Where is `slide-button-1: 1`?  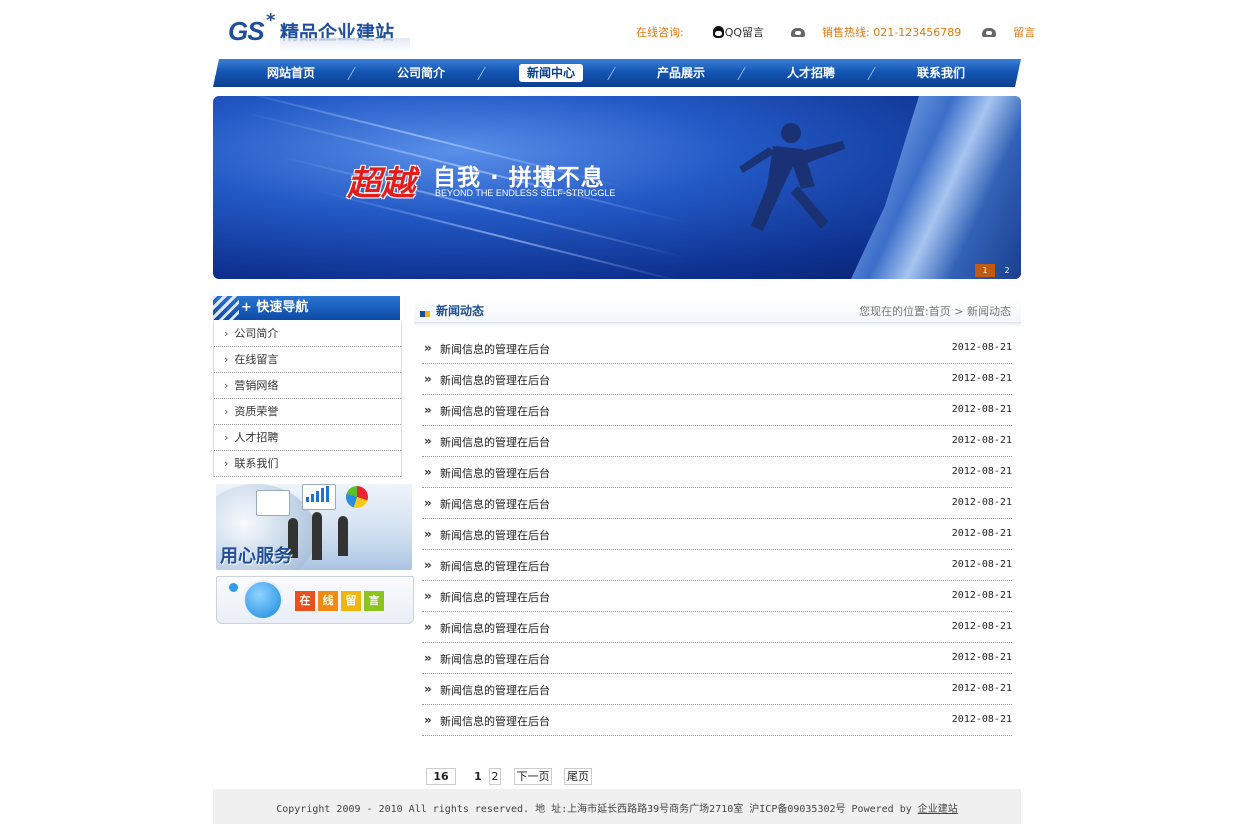 slide-button-1: 1 is located at coordinates (985, 270).